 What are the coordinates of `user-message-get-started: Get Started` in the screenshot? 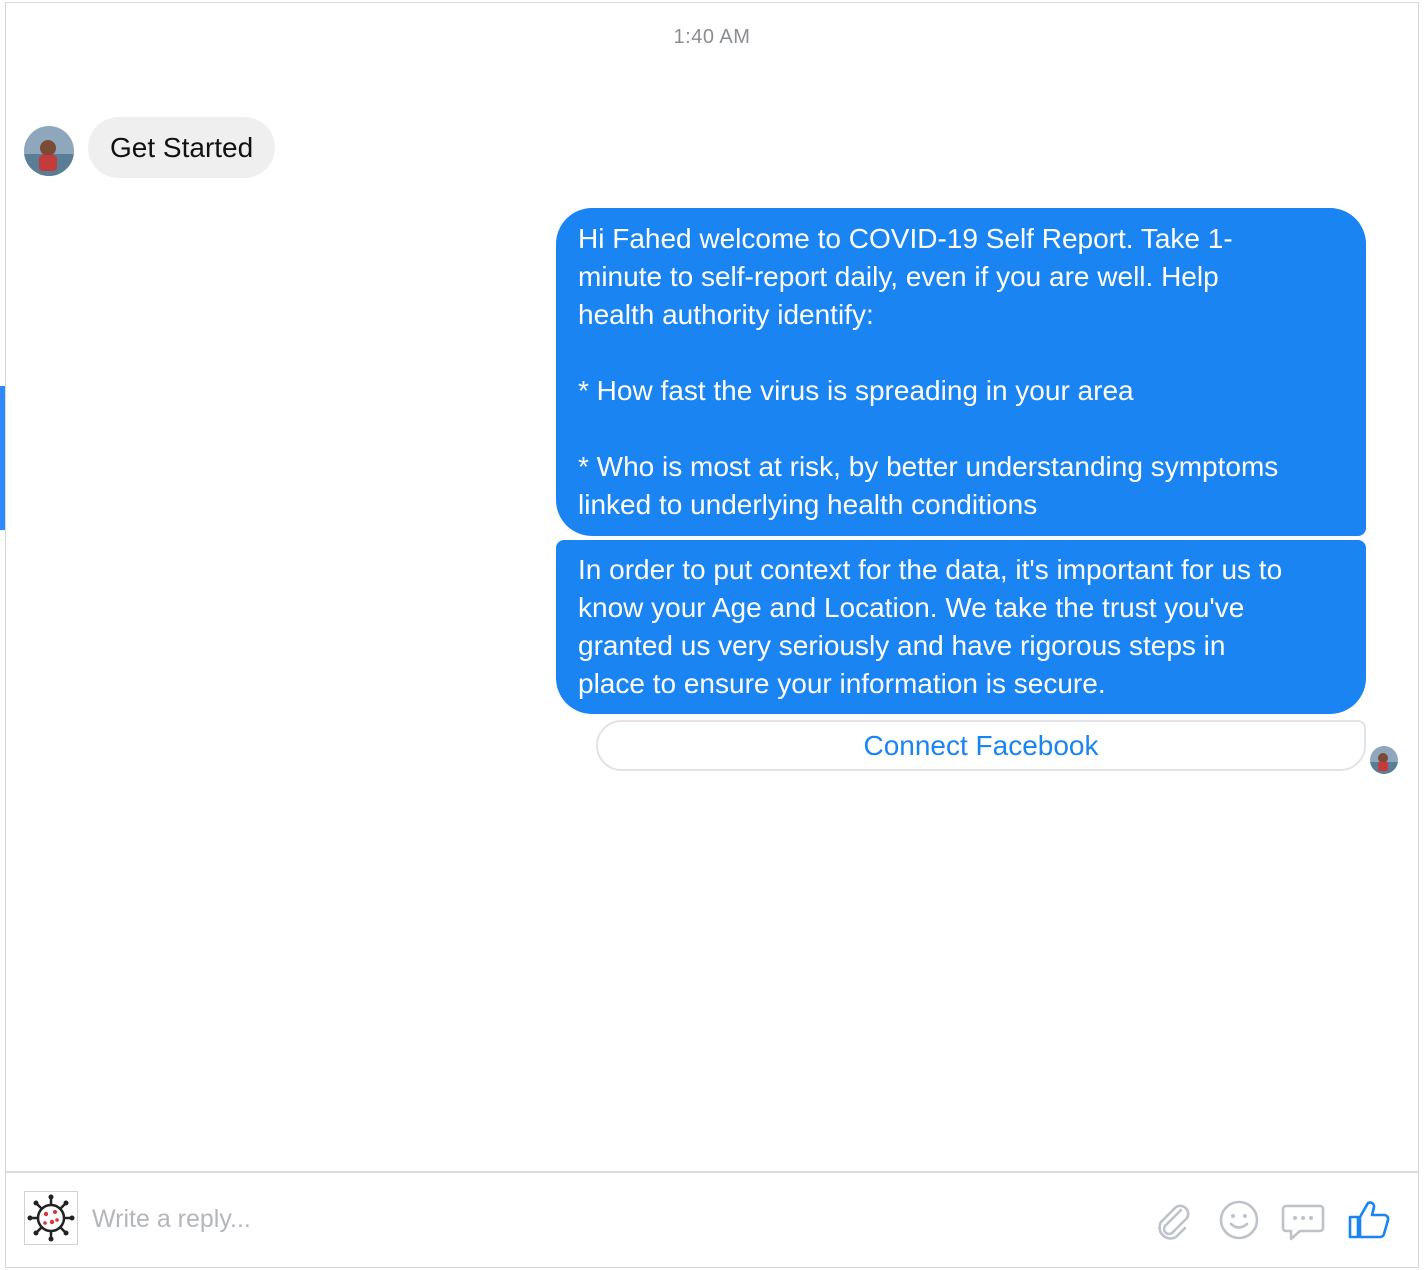 It's located at (182, 147).